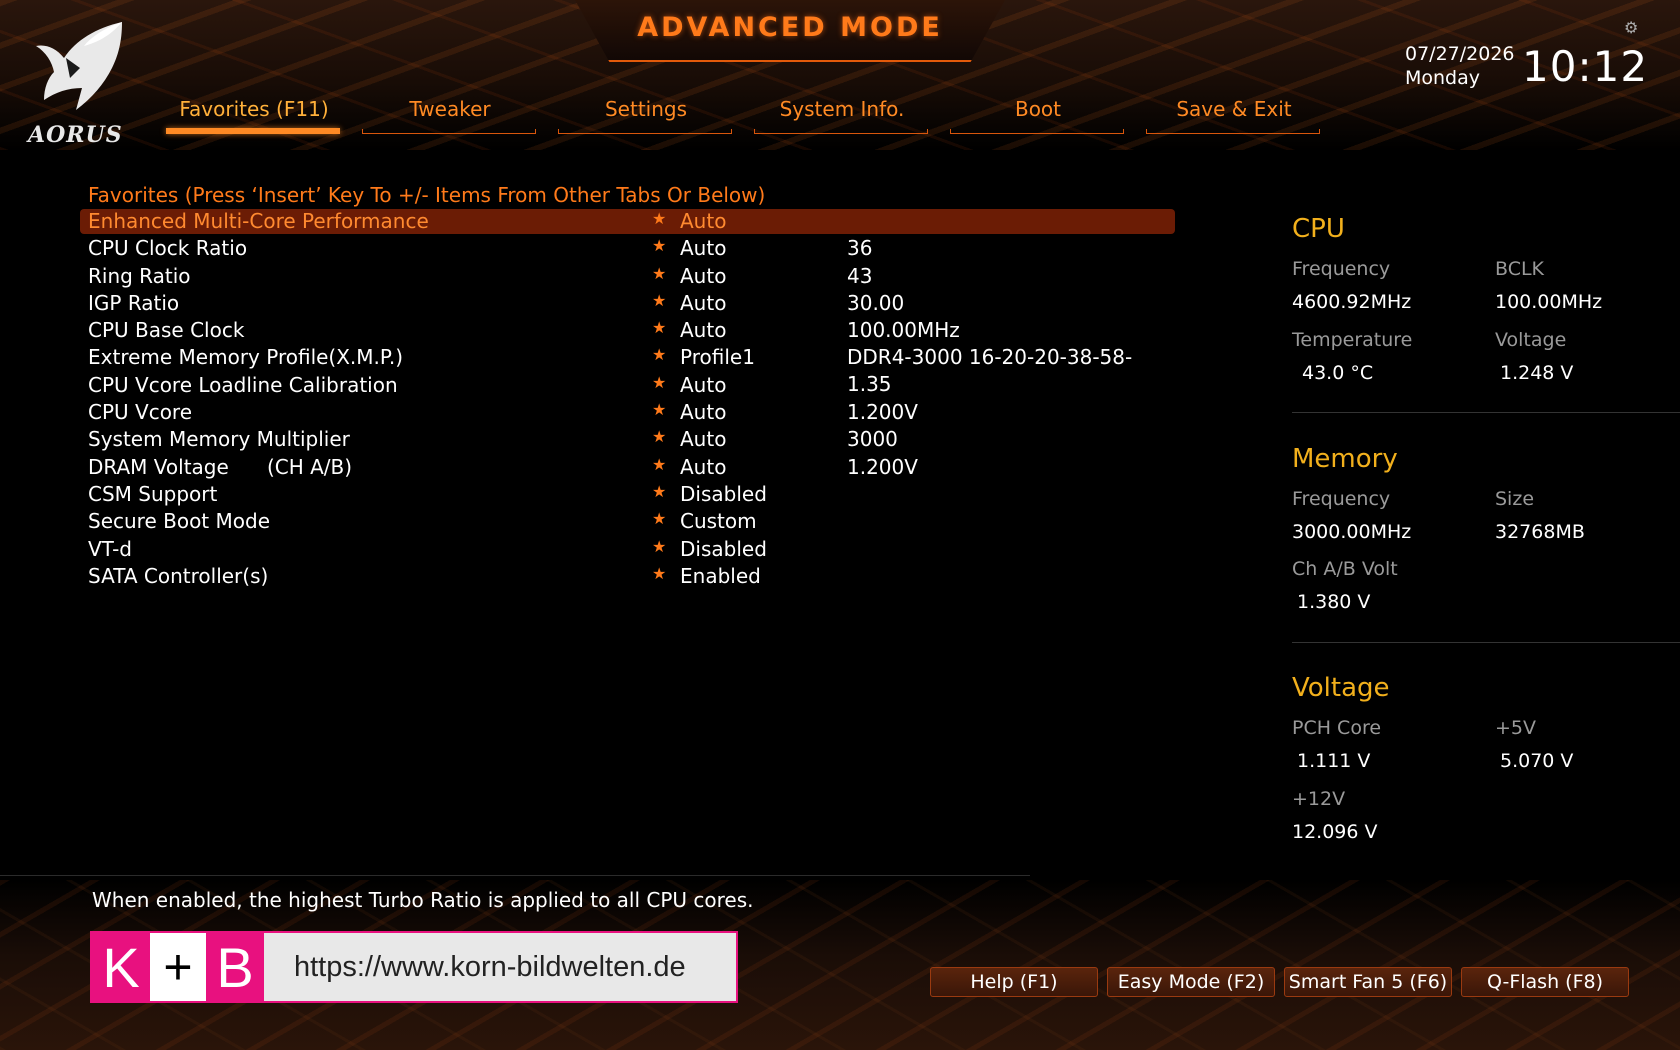  I want to click on setting-name: CSM Support, so click(153, 493).